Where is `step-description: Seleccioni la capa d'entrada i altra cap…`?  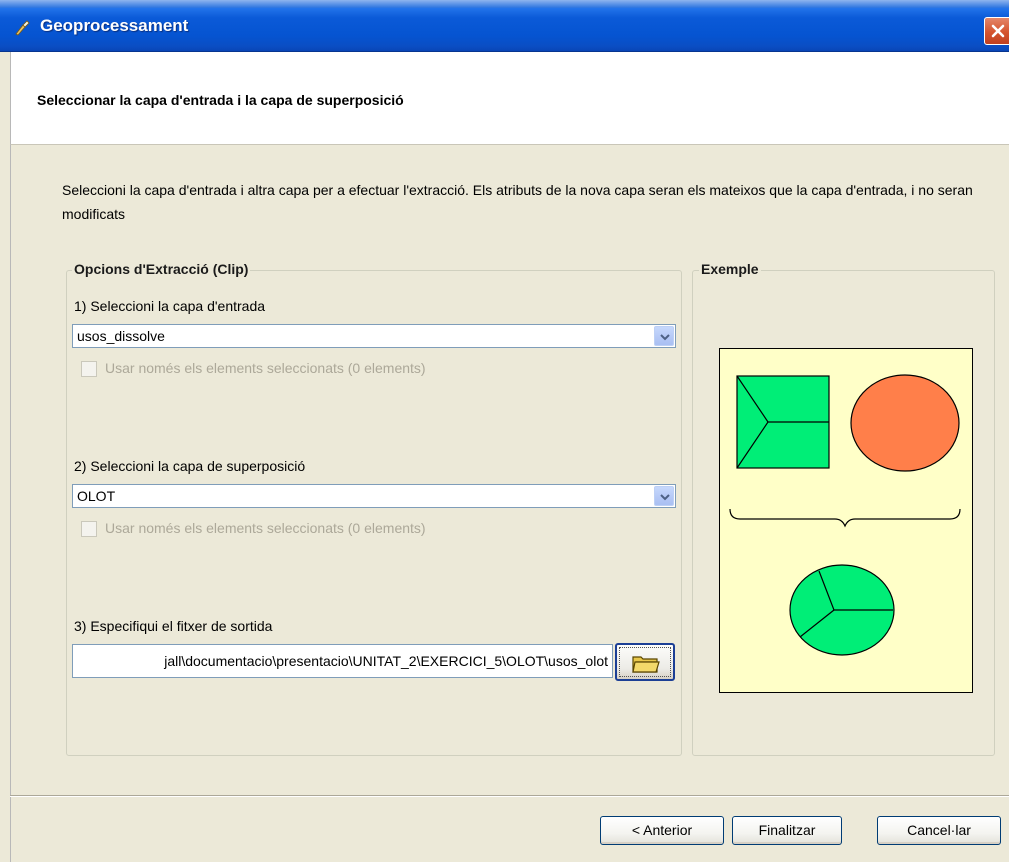
step-description: Seleccioni la capa d'entrada i altra cap… is located at coordinates (517, 202).